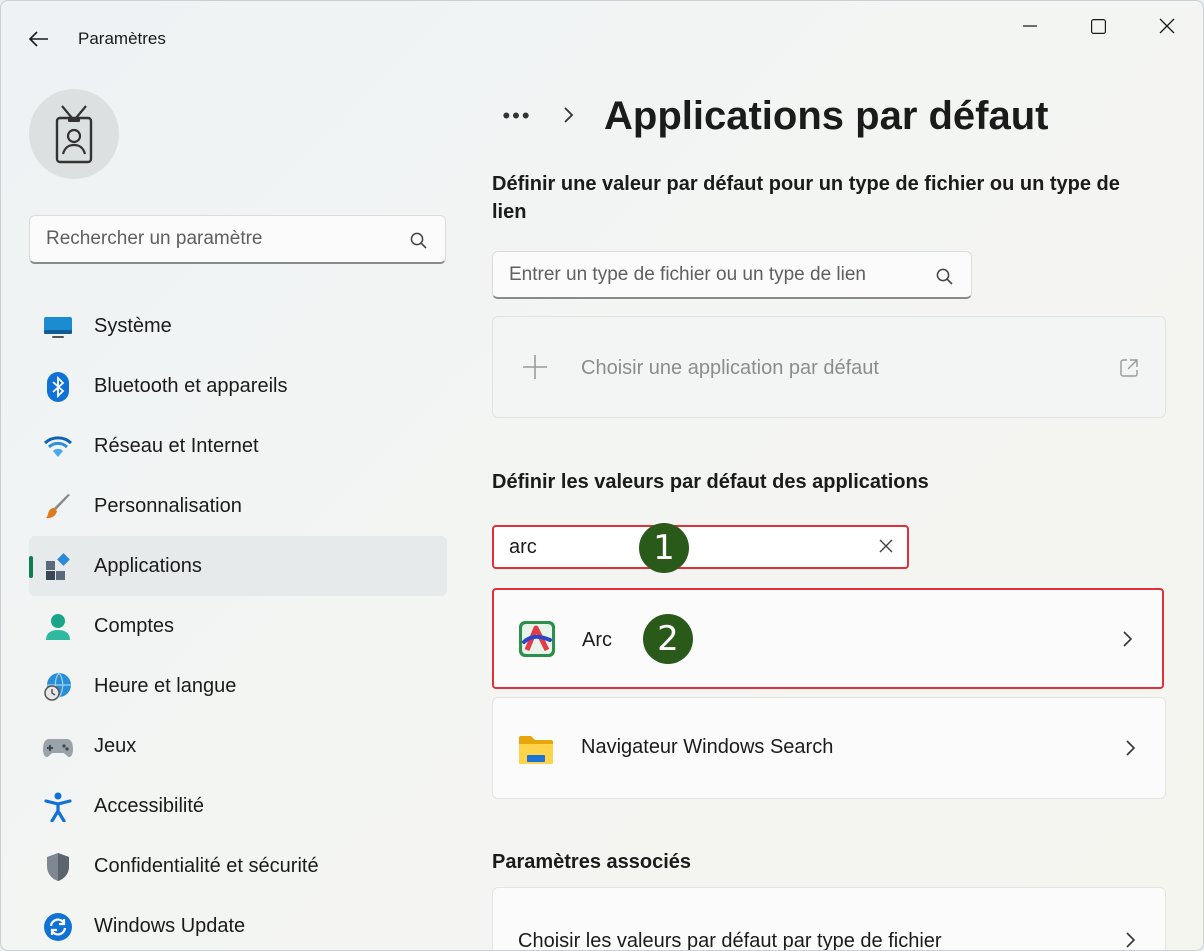 This screenshot has height=951, width=1204. I want to click on sidebar-item-label: Comptes, so click(134, 625).